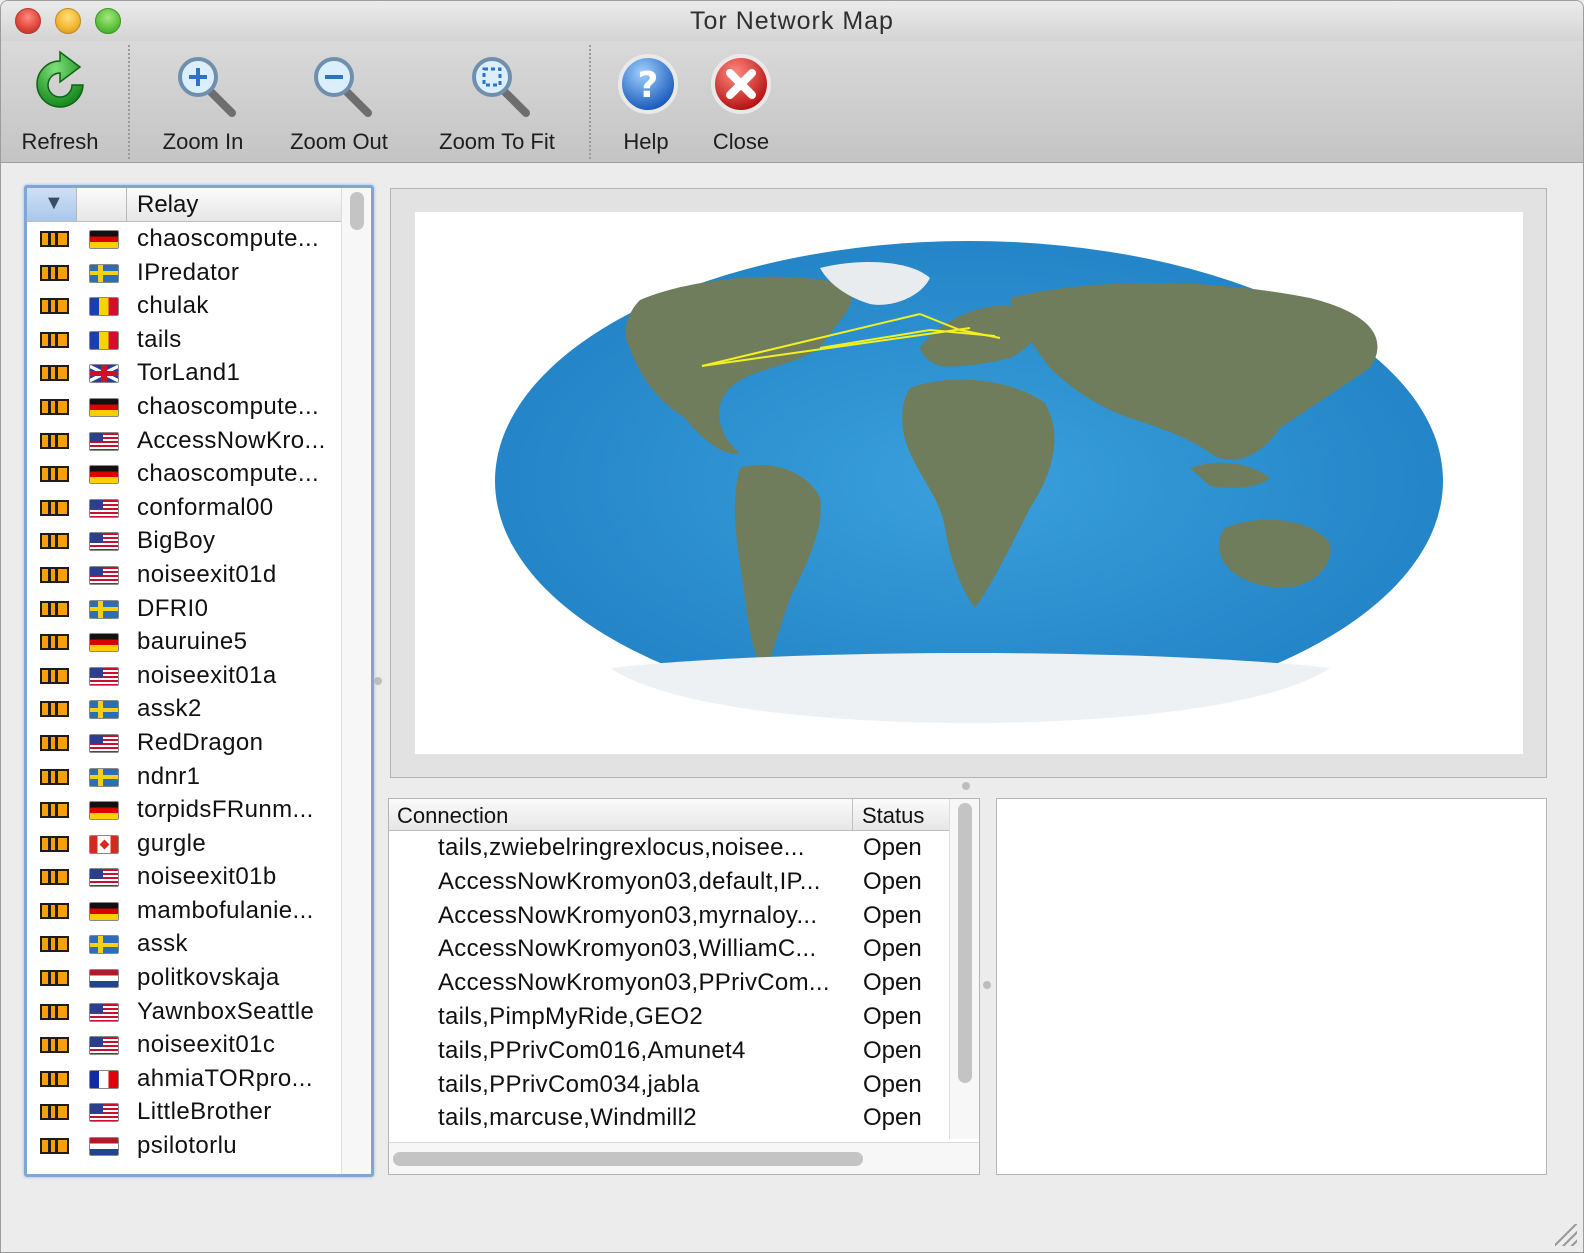 This screenshot has width=1584, height=1253. Describe the element at coordinates (52, 204) in the screenshot. I see `bandwidth-column-header: ▼` at that location.